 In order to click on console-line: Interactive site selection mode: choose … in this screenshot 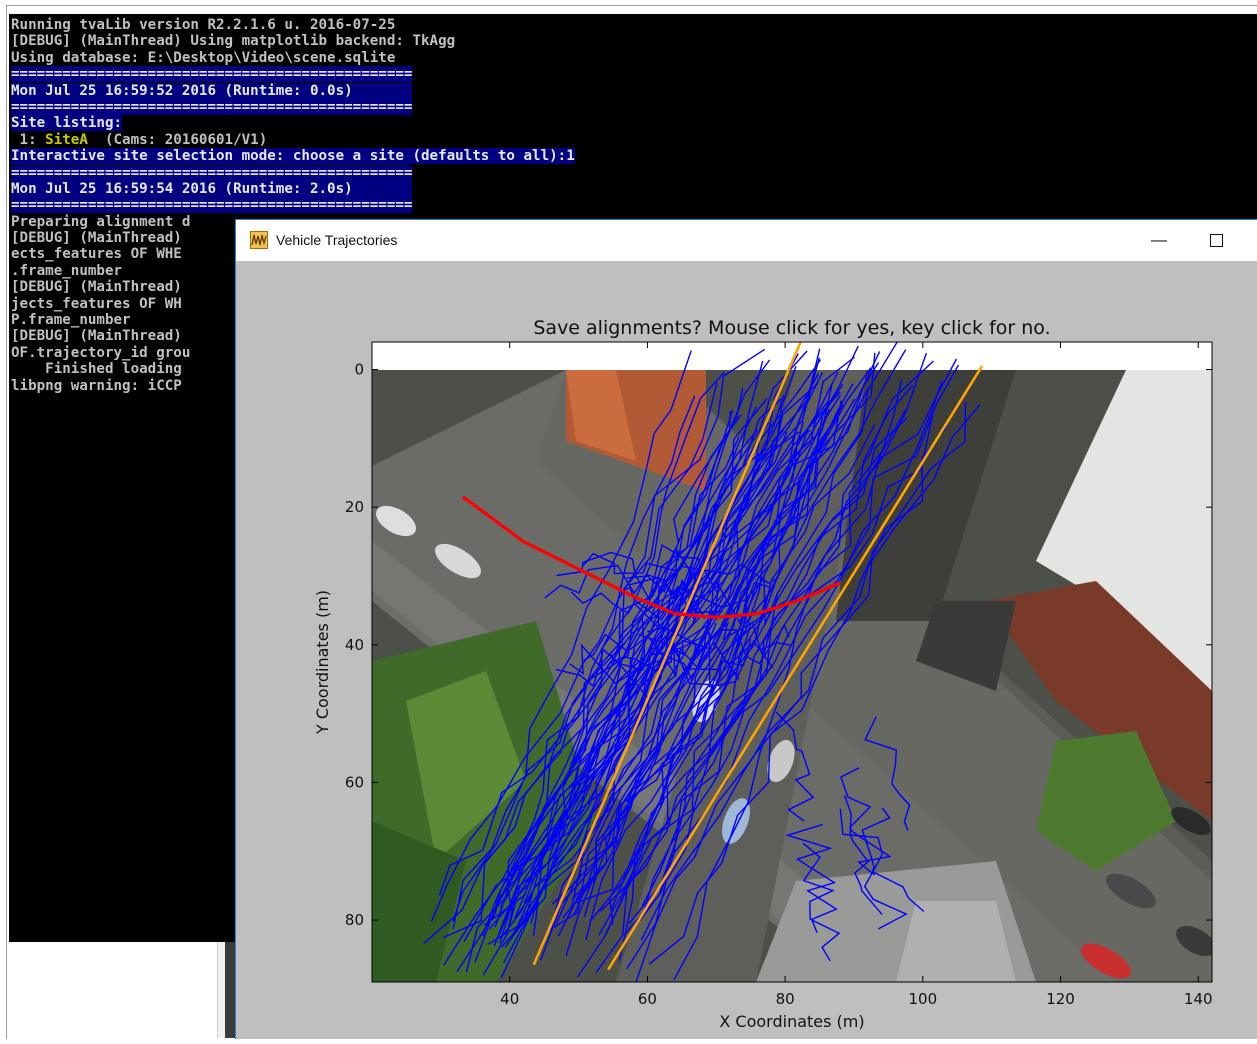, I will do `click(293, 156)`.